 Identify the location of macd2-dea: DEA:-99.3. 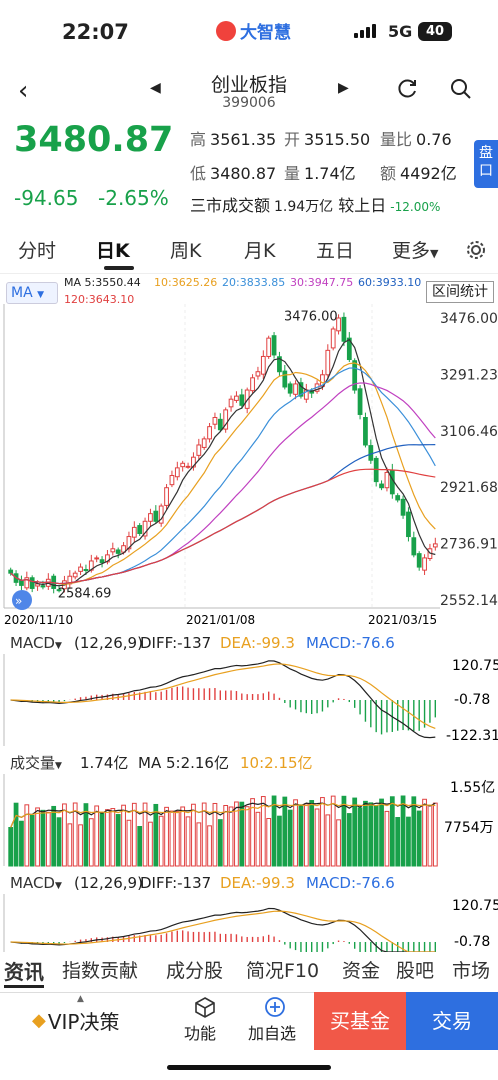
(257, 883).